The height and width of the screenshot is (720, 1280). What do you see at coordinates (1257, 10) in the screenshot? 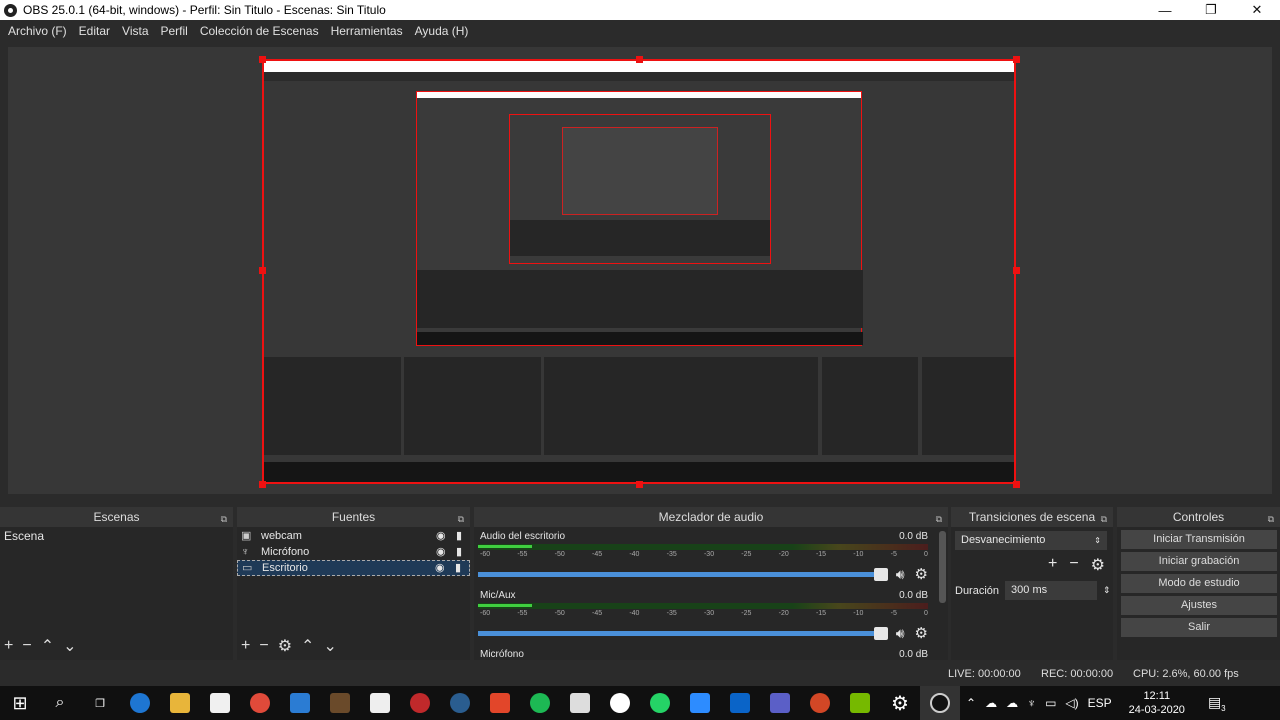
I see `close-icon: ✕` at bounding box center [1257, 10].